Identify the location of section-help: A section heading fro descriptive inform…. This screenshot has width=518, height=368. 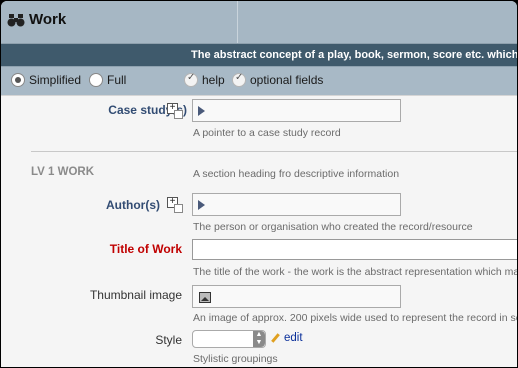
(296, 174).